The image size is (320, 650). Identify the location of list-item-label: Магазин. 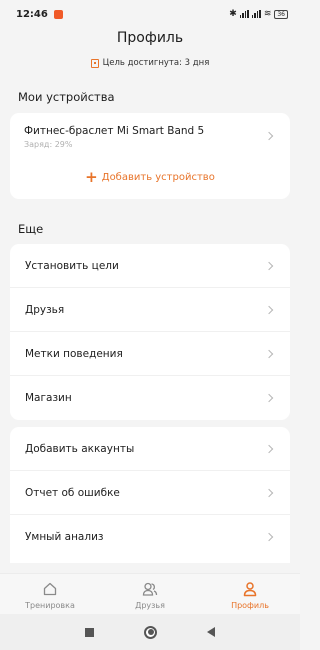
(48, 398).